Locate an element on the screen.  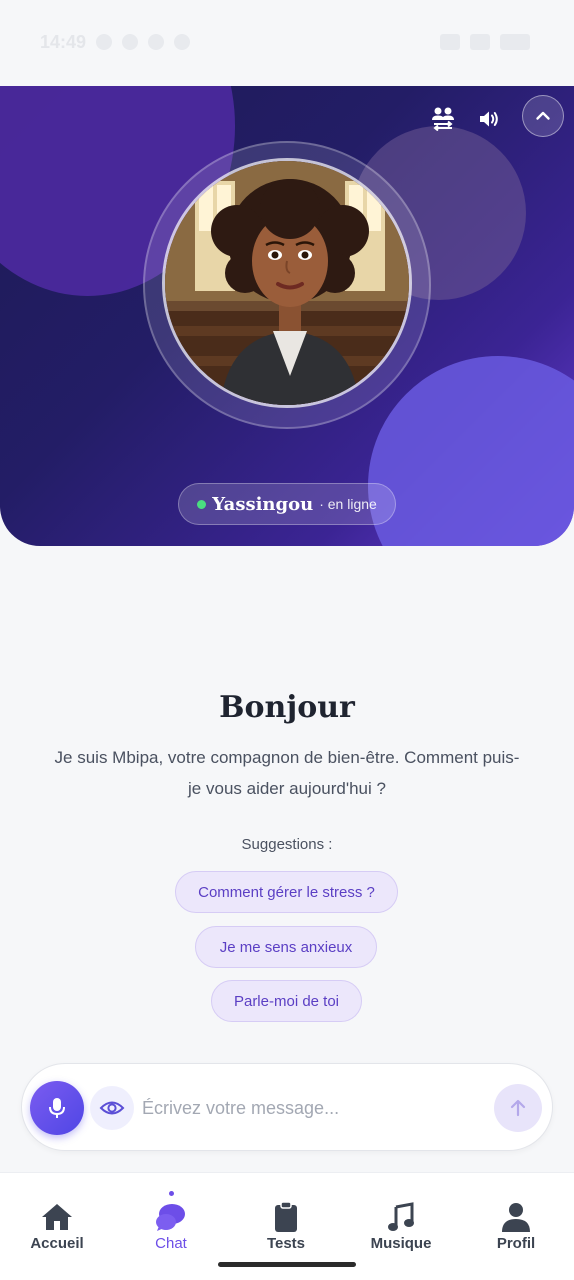
companion-portrait is located at coordinates (287, 283).